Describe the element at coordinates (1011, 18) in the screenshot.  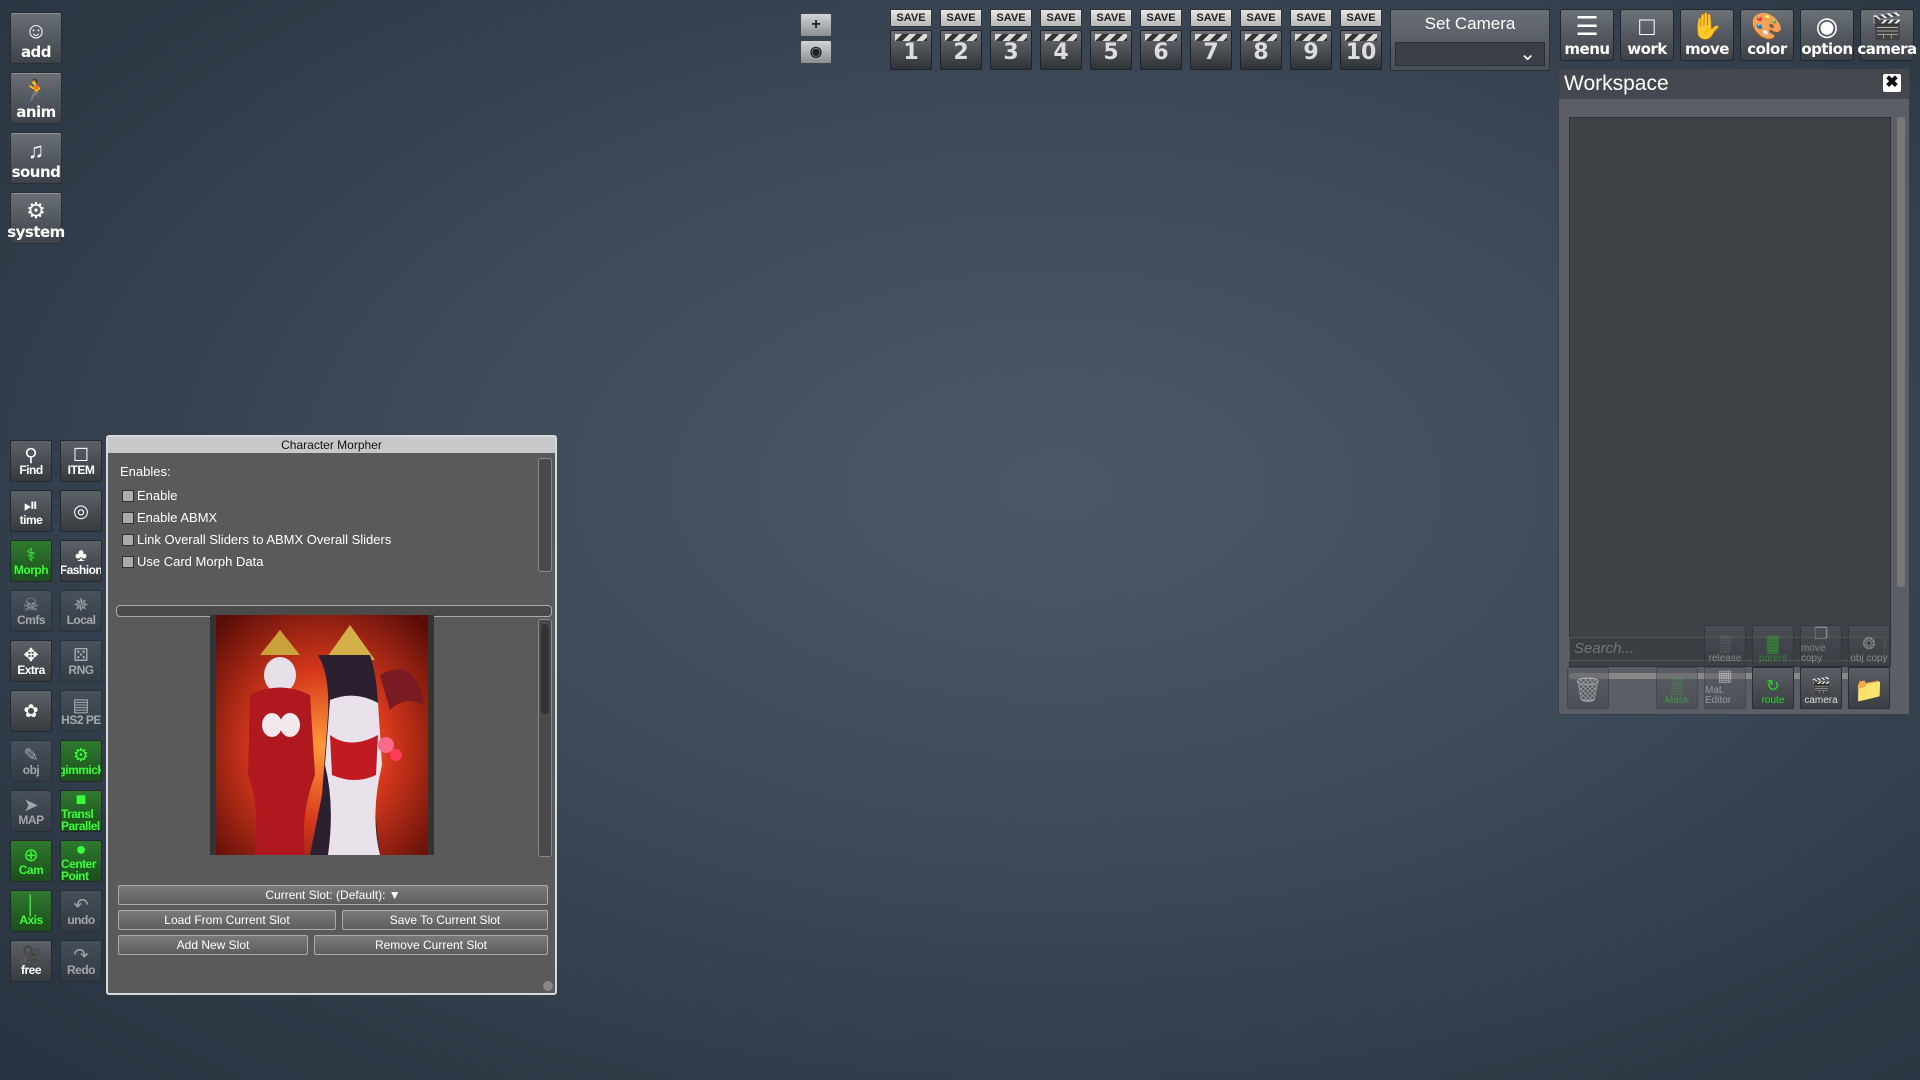
I see `save-slot-3-button: SAVE` at that location.